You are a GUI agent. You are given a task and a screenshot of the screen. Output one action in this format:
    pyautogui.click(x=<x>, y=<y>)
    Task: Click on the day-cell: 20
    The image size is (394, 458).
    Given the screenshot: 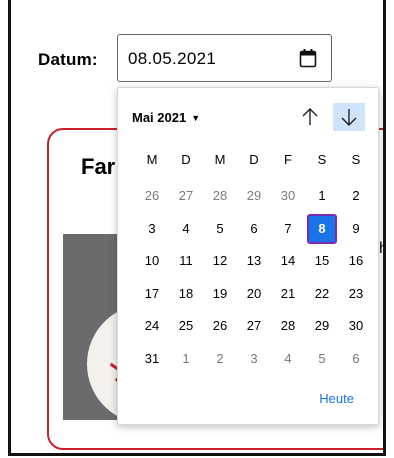 What is the action you would take?
    pyautogui.click(x=254, y=294)
    